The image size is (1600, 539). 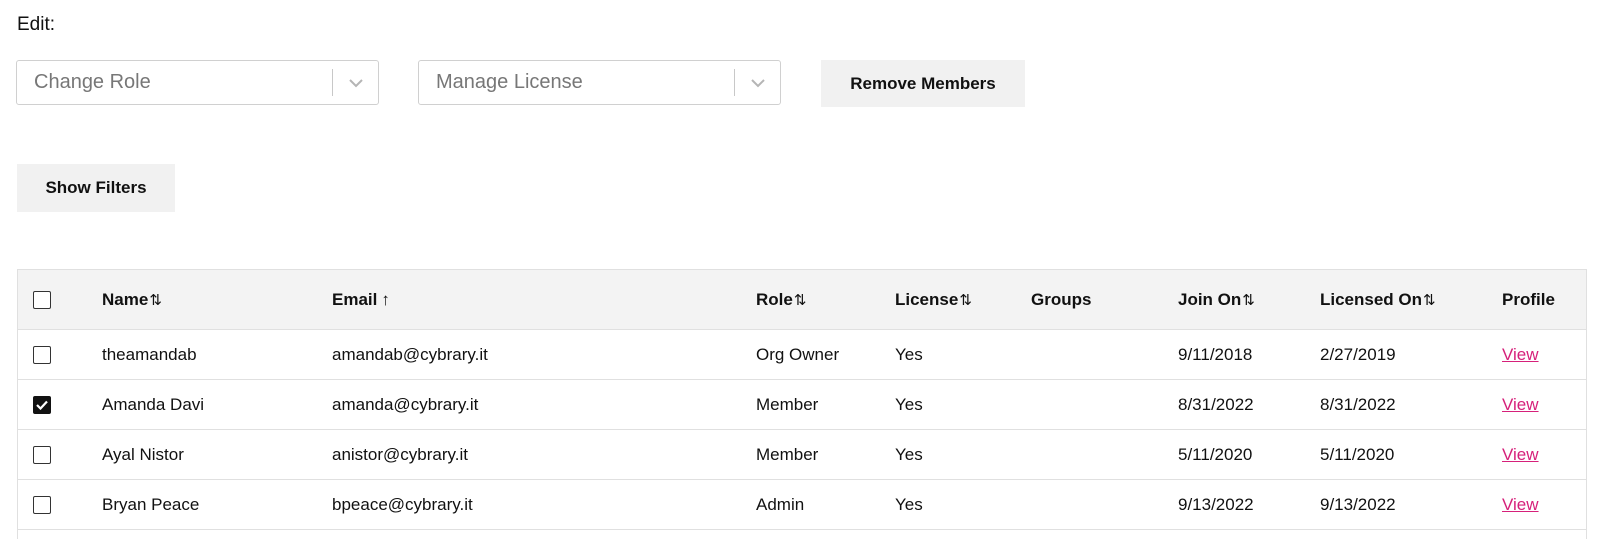 What do you see at coordinates (1358, 404) in the screenshot?
I see `cell-licensed-on: 8/31/2022` at bounding box center [1358, 404].